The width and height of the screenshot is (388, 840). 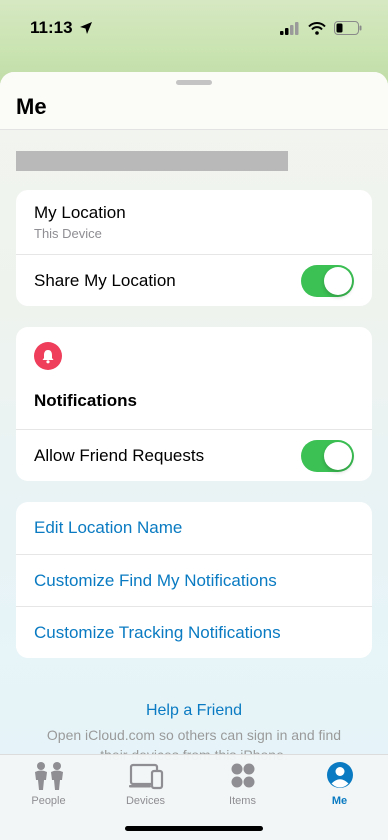 I want to click on status-icons, so click(x=321, y=28).